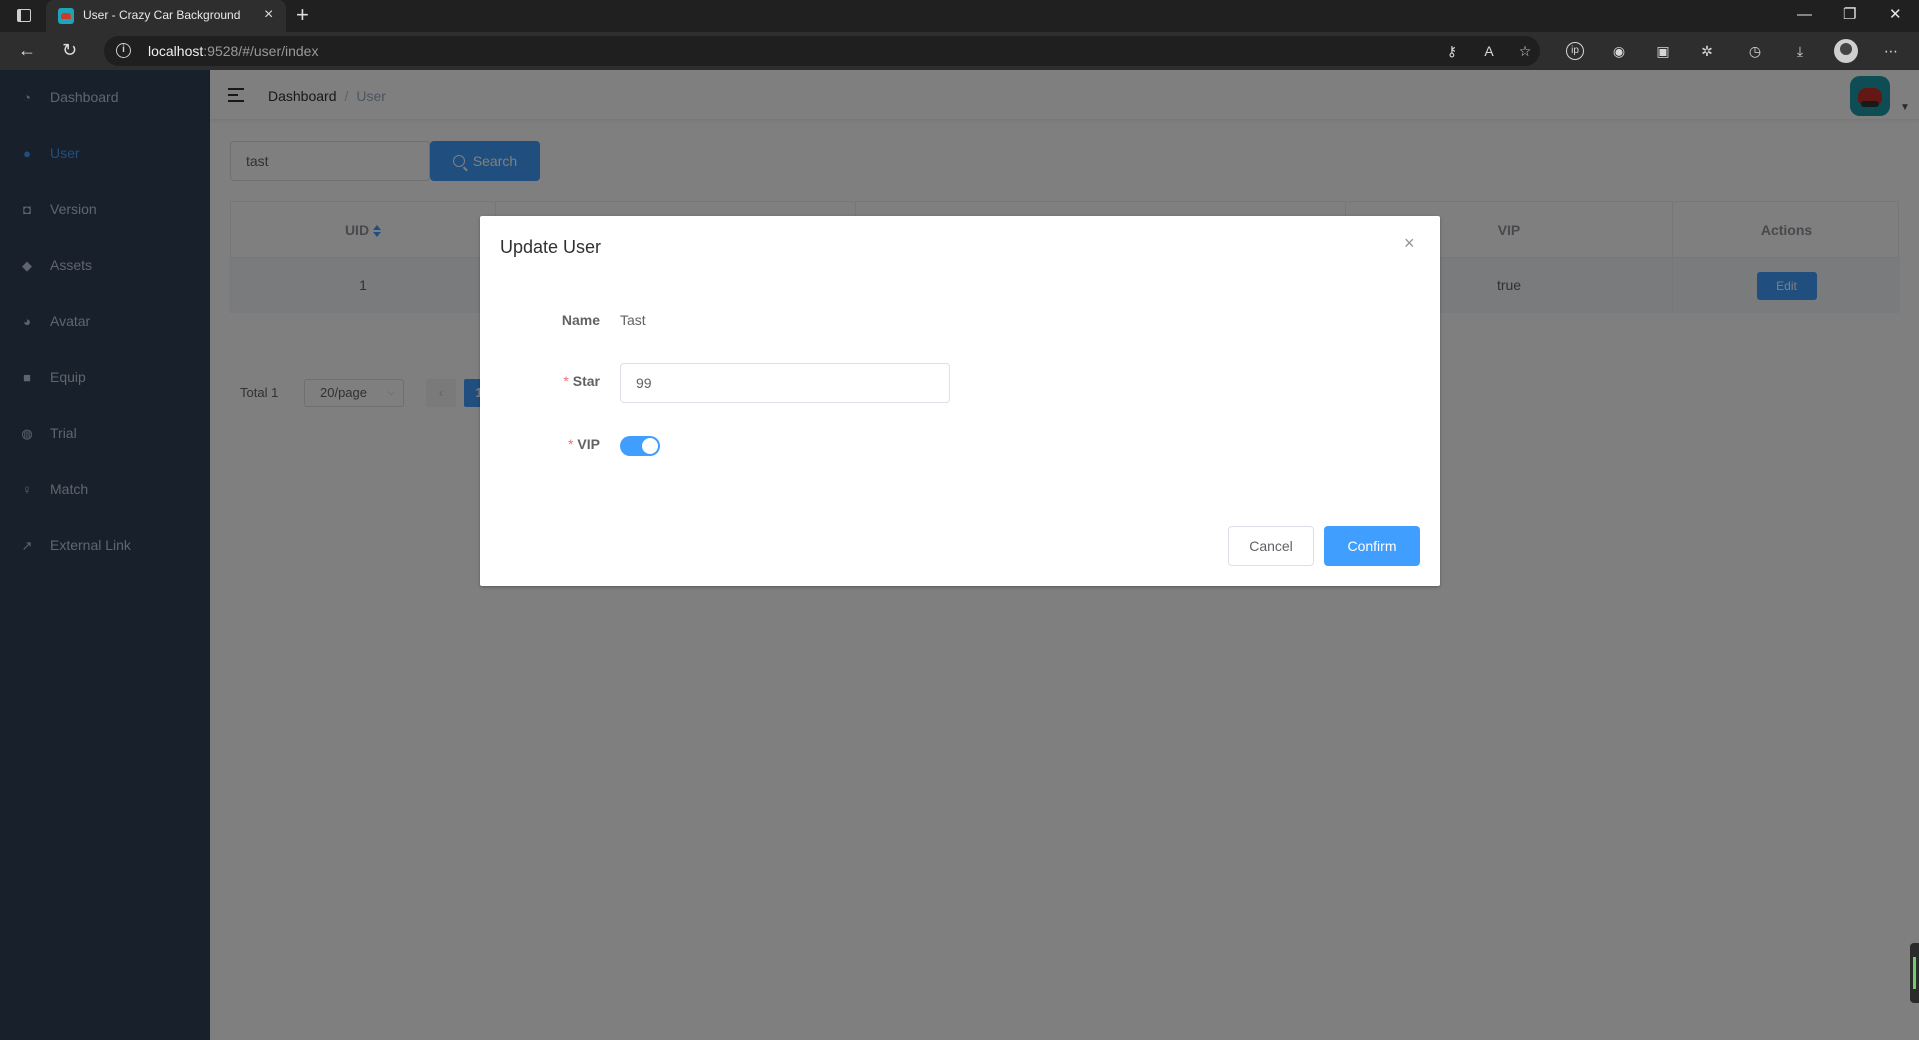 The height and width of the screenshot is (1040, 1919). What do you see at coordinates (1663, 51) in the screenshot?
I see `extension-box-icon: ▣` at bounding box center [1663, 51].